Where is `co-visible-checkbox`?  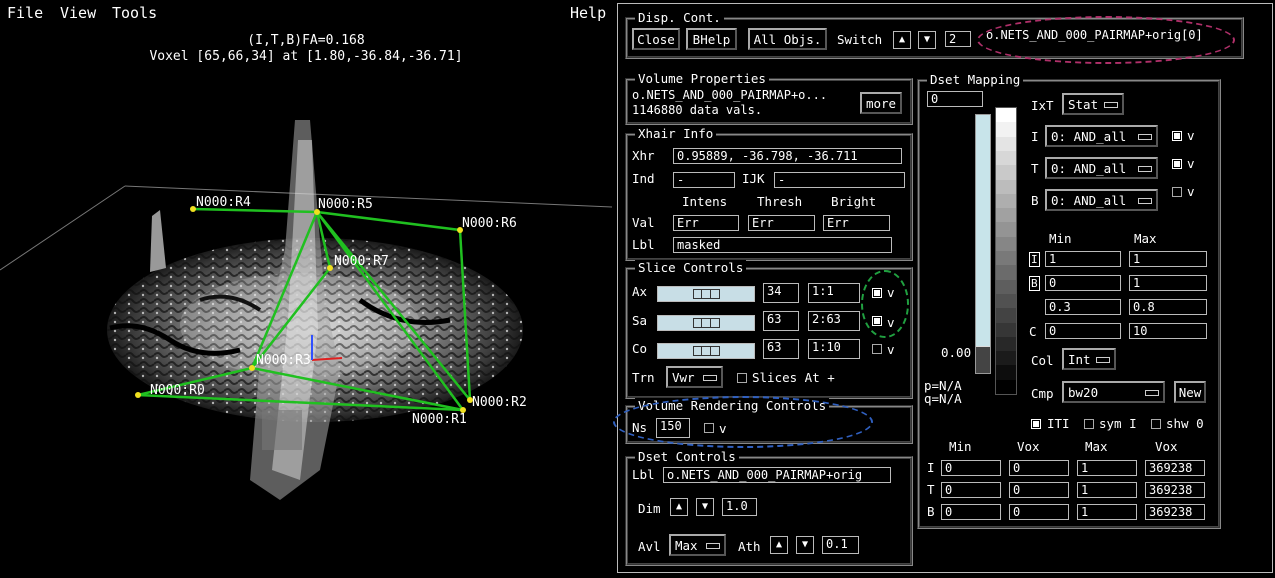 co-visible-checkbox is located at coordinates (877, 349).